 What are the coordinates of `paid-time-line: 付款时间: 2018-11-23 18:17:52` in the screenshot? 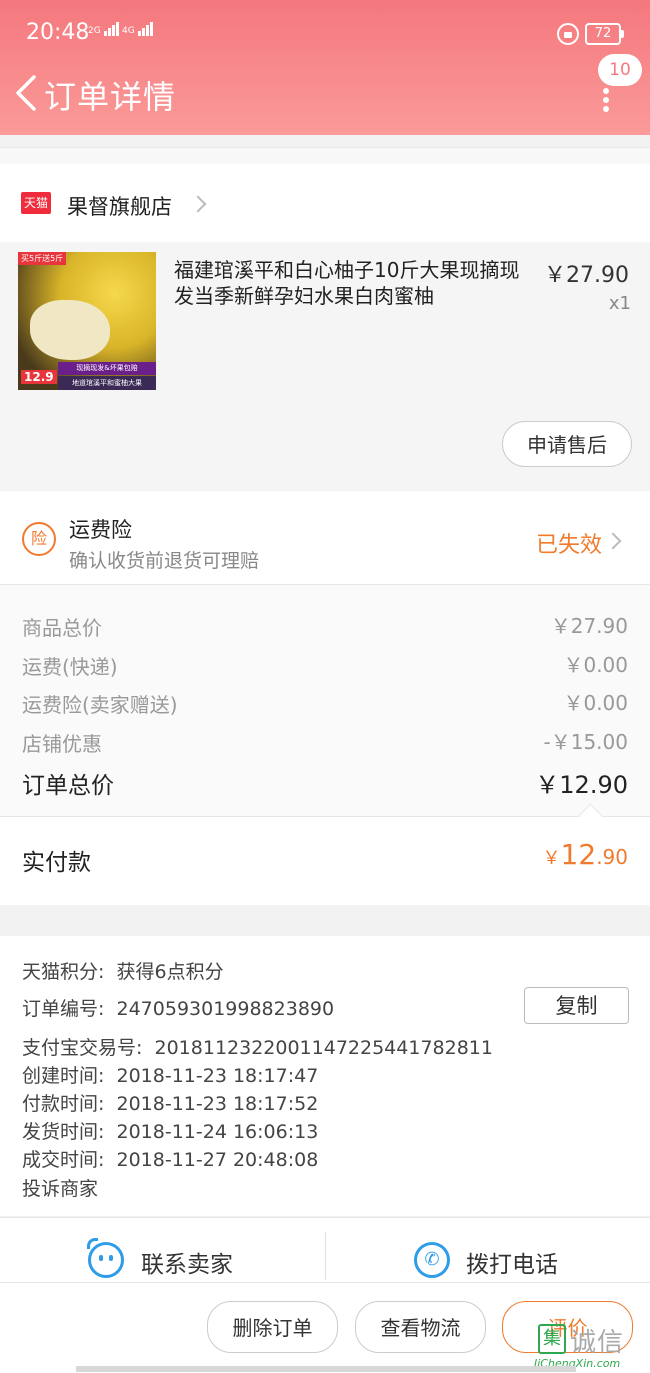 It's located at (170, 1104).